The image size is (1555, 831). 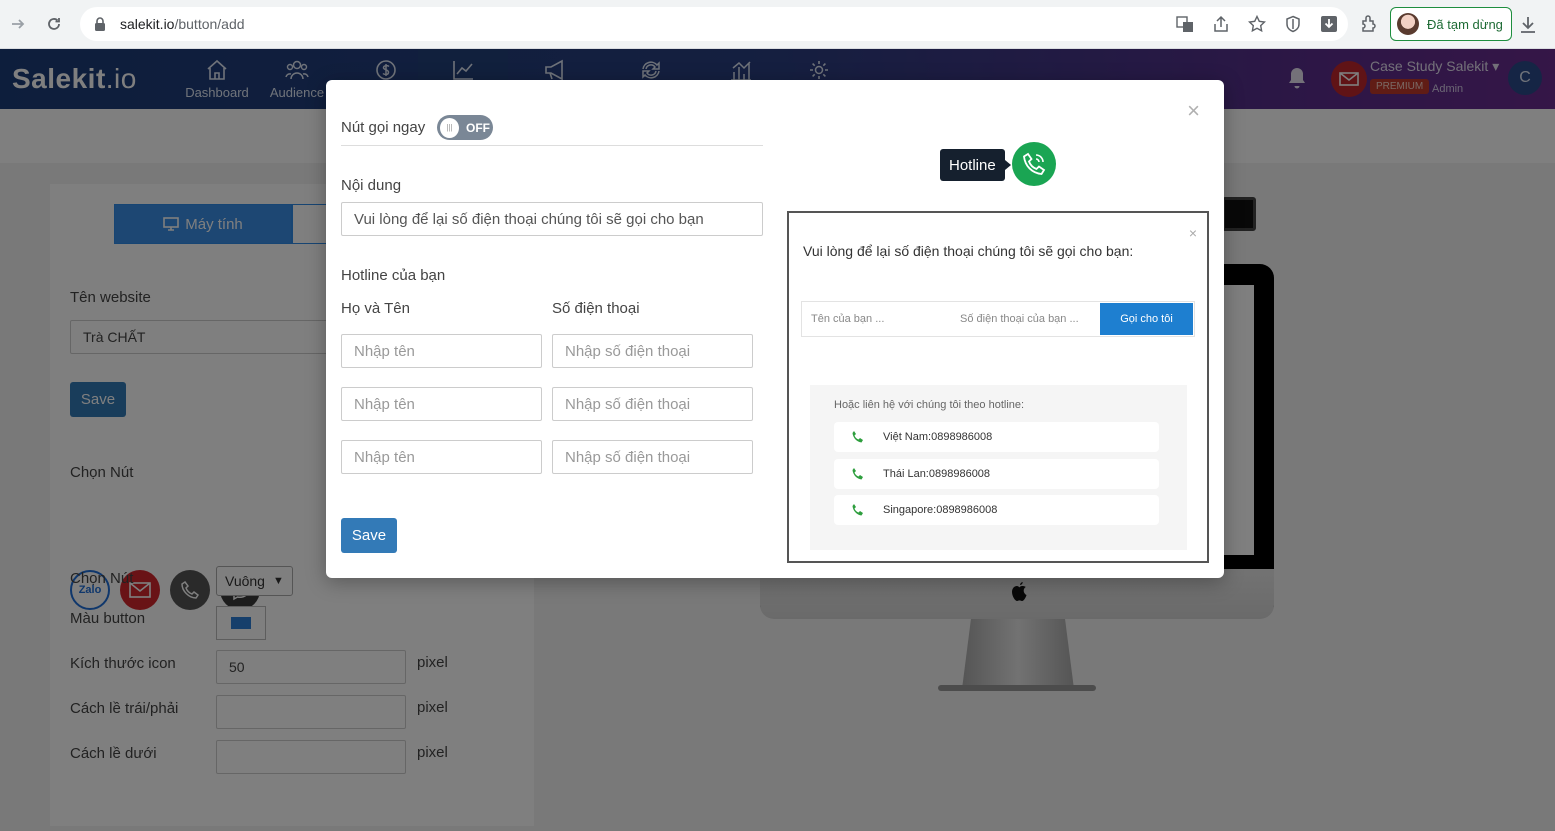 What do you see at coordinates (552, 145) in the screenshot?
I see `divider` at bounding box center [552, 145].